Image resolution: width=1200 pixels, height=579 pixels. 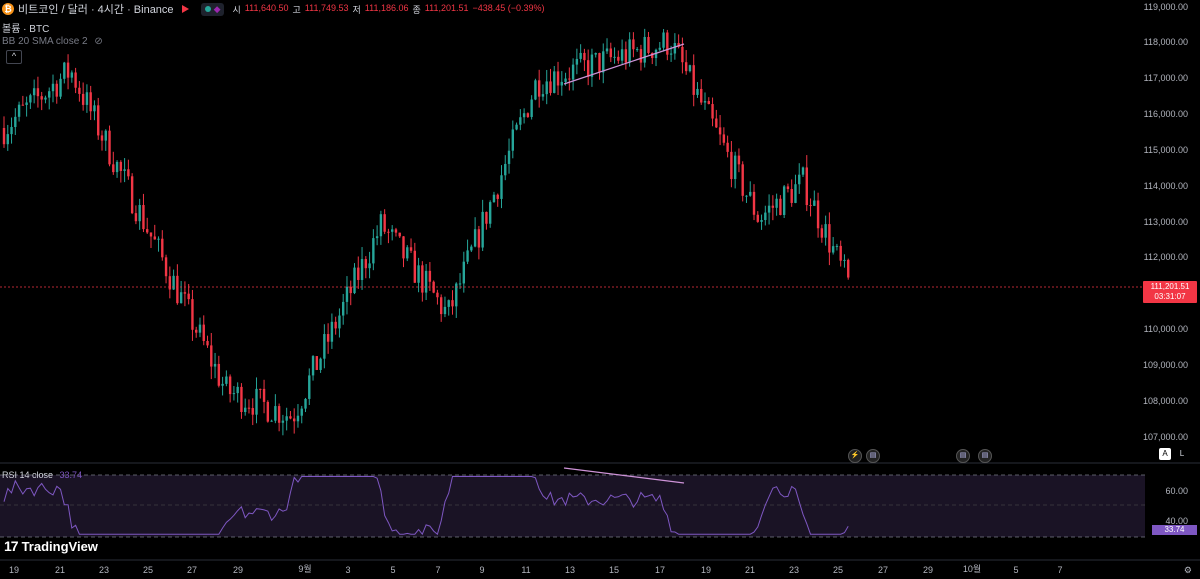 What do you see at coordinates (1176, 491) in the screenshot?
I see `rsi-level-label: 60.00` at bounding box center [1176, 491].